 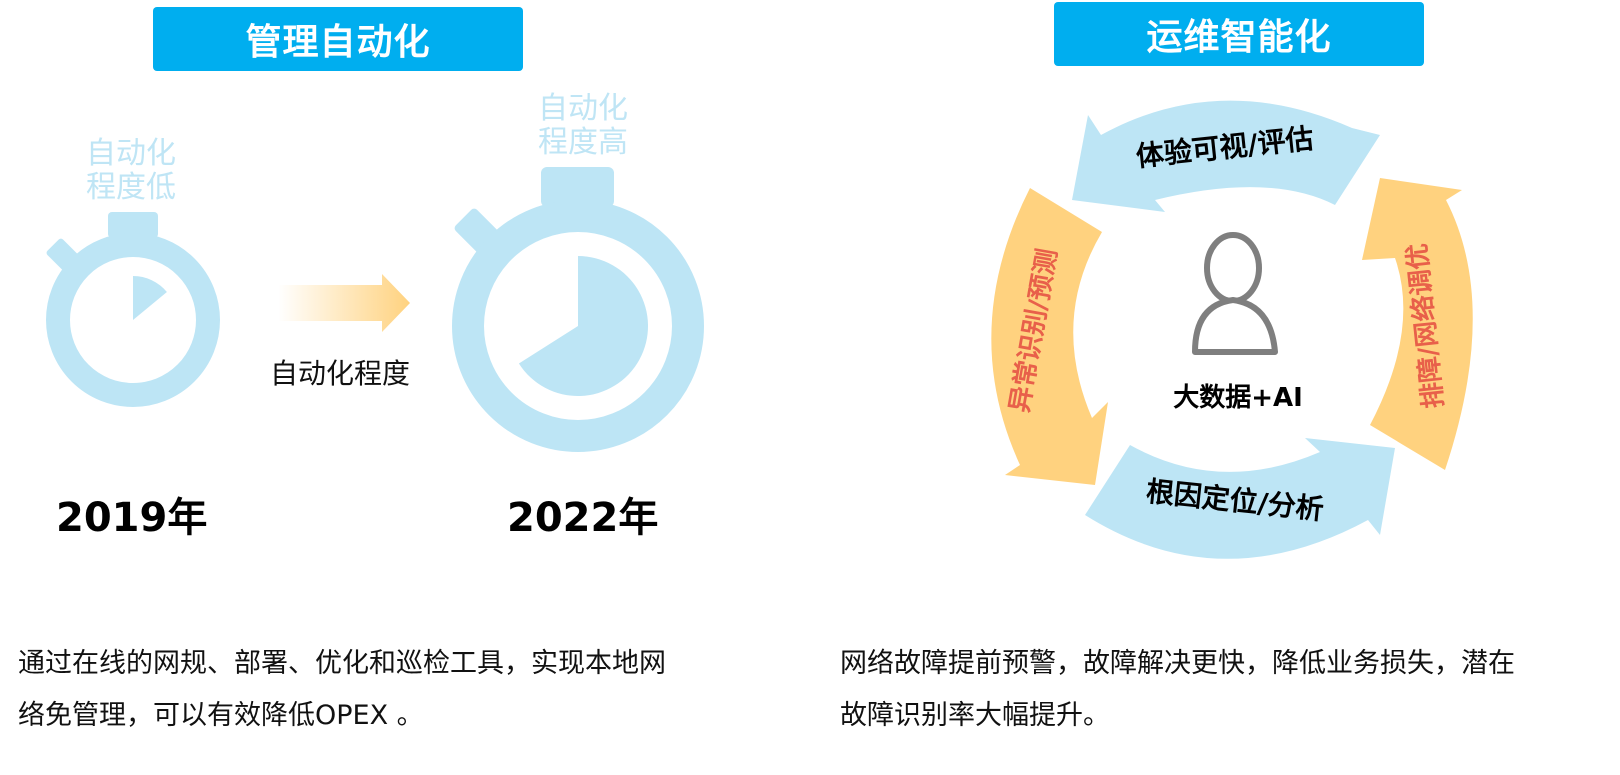 I want to click on stopwatch-2019-icon, so click(x=133, y=309).